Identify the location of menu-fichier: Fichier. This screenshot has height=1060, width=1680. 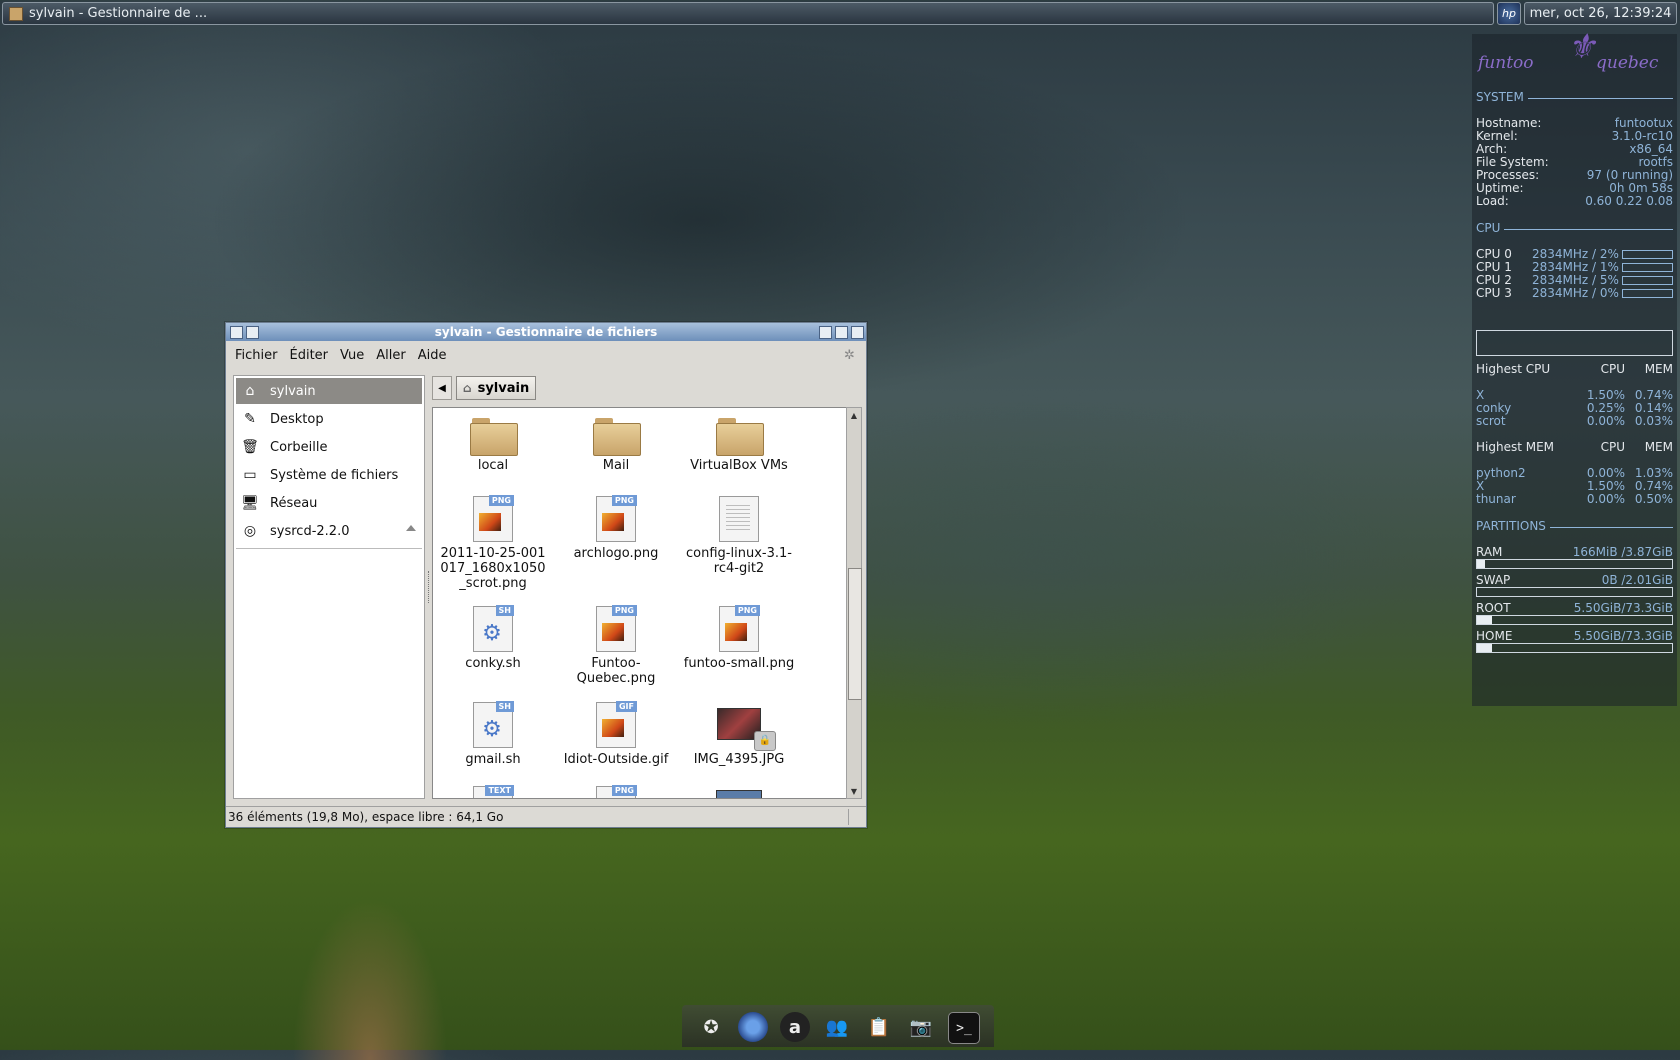
(256, 355).